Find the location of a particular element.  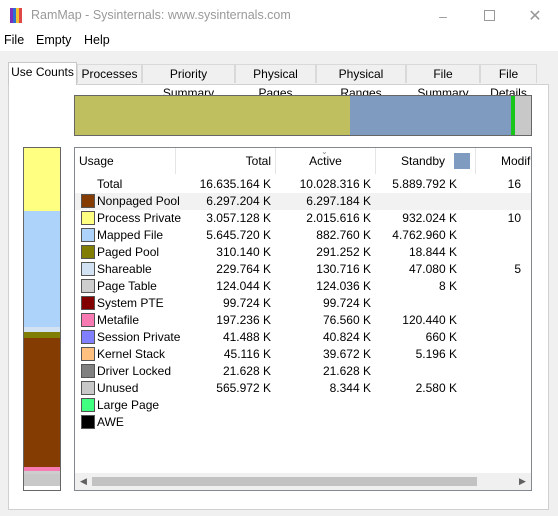

menu-help: Help is located at coordinates (97, 40).